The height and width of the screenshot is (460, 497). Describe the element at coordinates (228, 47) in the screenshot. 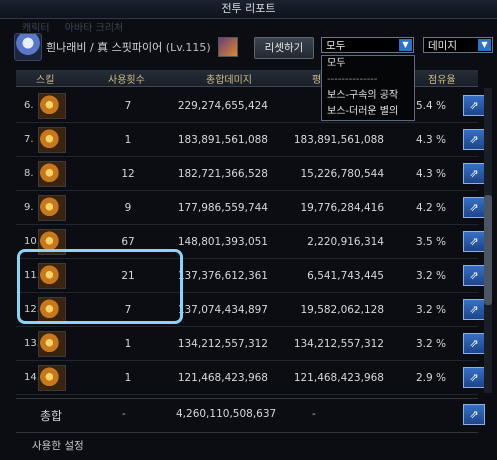

I see `buff-icon` at that location.